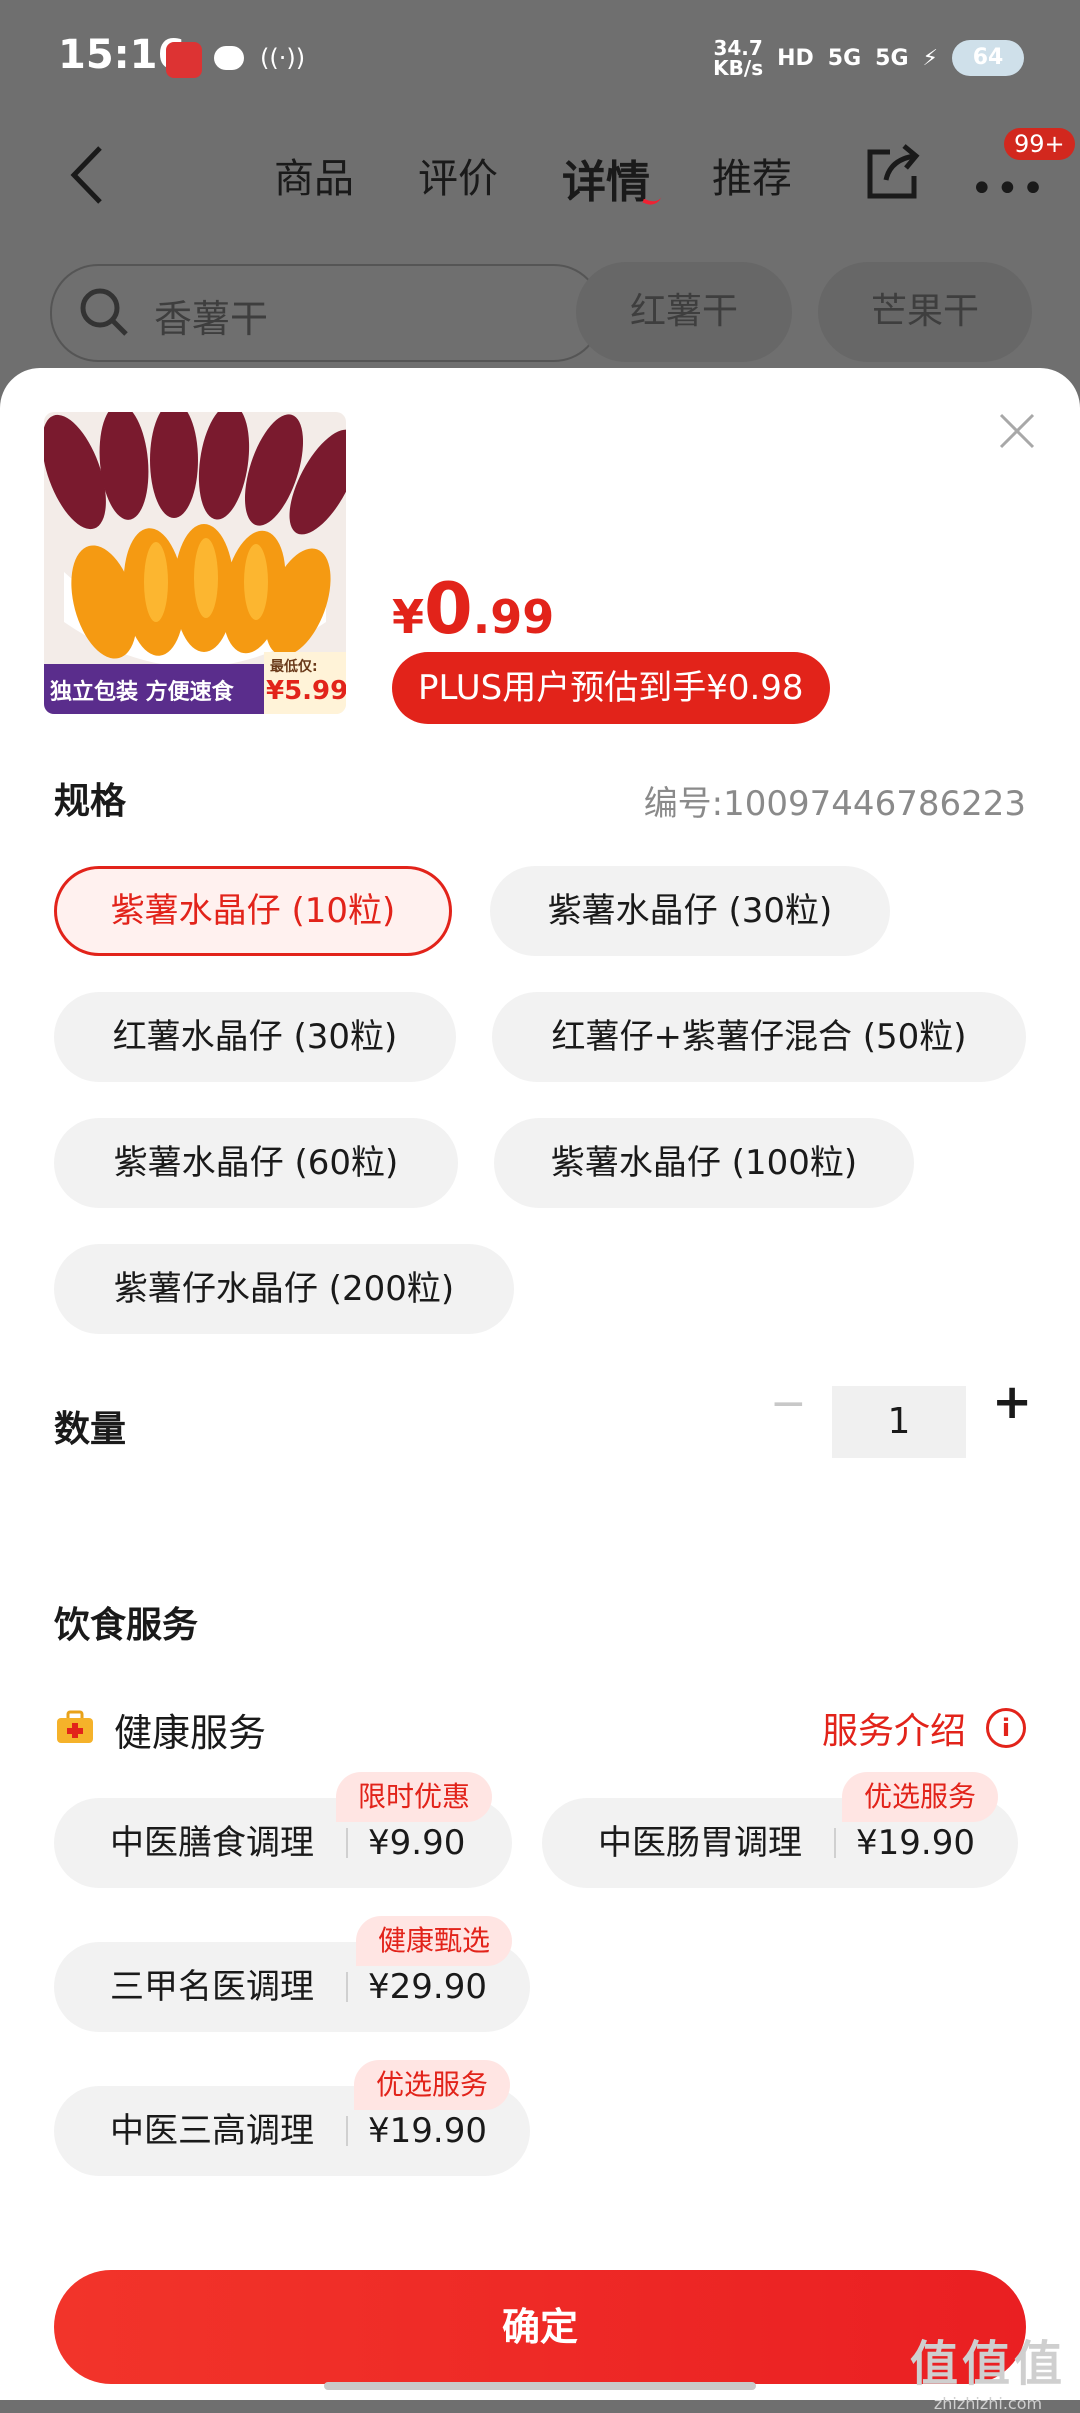 This screenshot has height=2413, width=1080. What do you see at coordinates (408, 617) in the screenshot?
I see `price-currency: ¥` at bounding box center [408, 617].